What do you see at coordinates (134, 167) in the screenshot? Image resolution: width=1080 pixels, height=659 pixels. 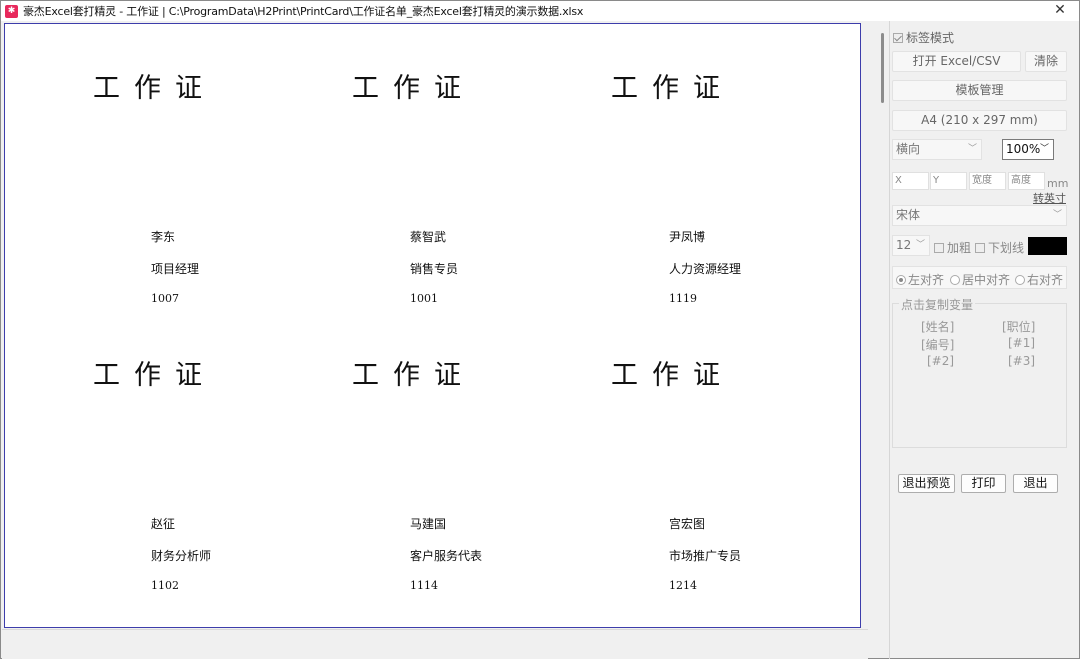 I see `badge-card: 工作证 李东 项目经理 1007` at bounding box center [134, 167].